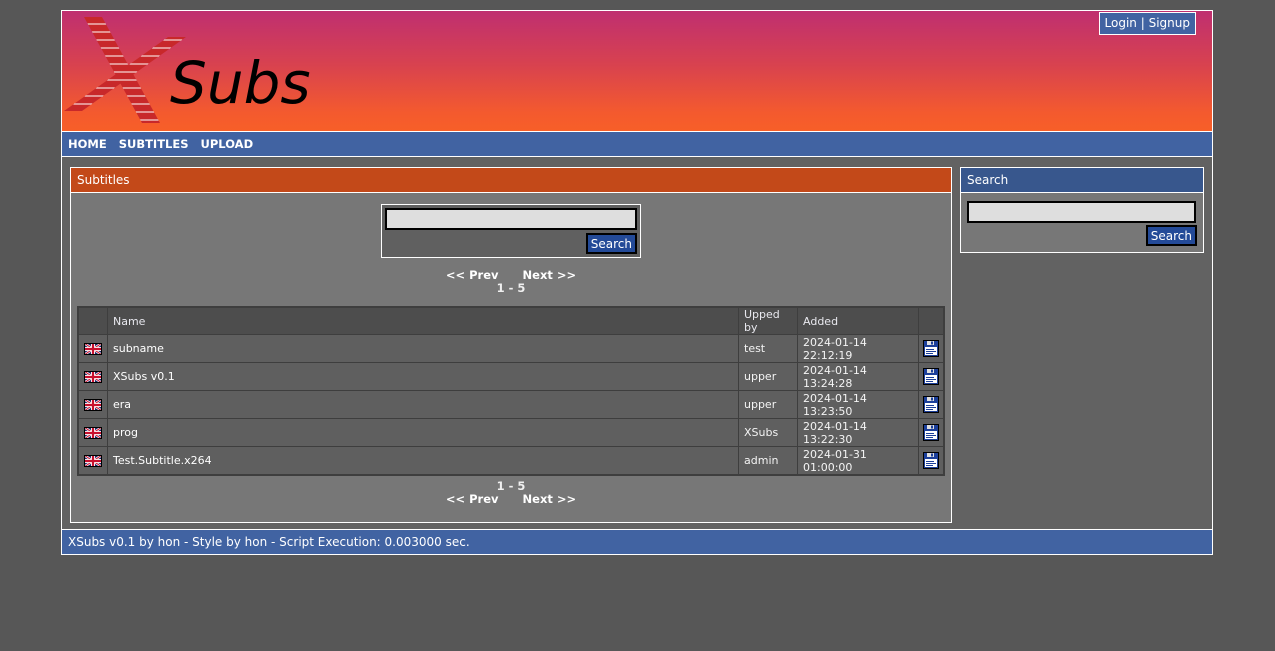 This screenshot has width=1275, height=651. What do you see at coordinates (423, 321) in the screenshot?
I see `col-name: Name` at bounding box center [423, 321].